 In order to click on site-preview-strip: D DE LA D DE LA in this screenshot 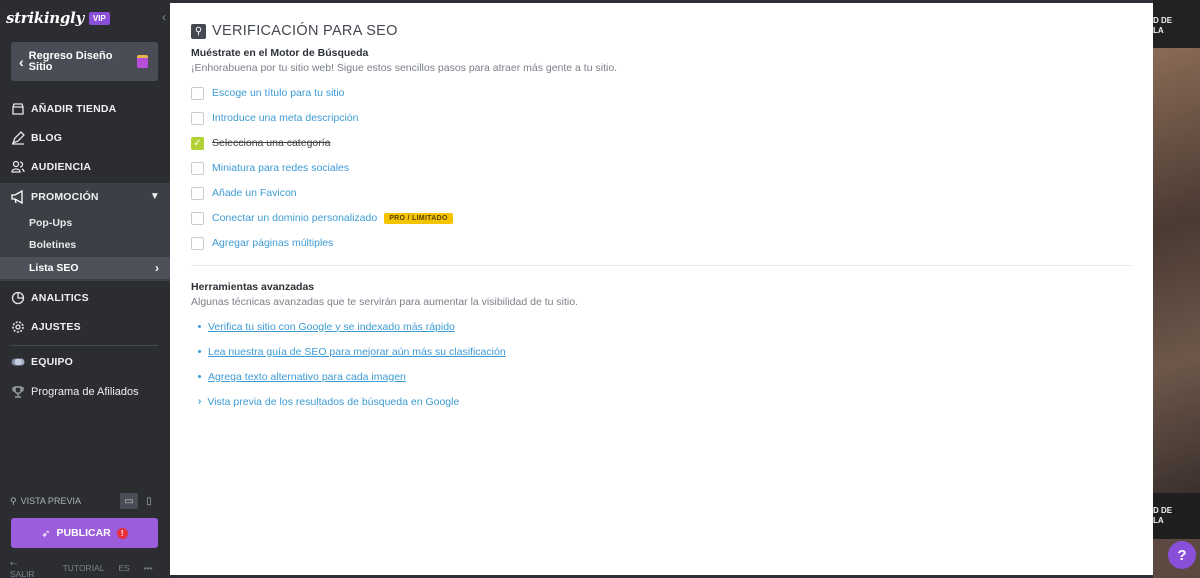, I will do `click(1176, 289)`.